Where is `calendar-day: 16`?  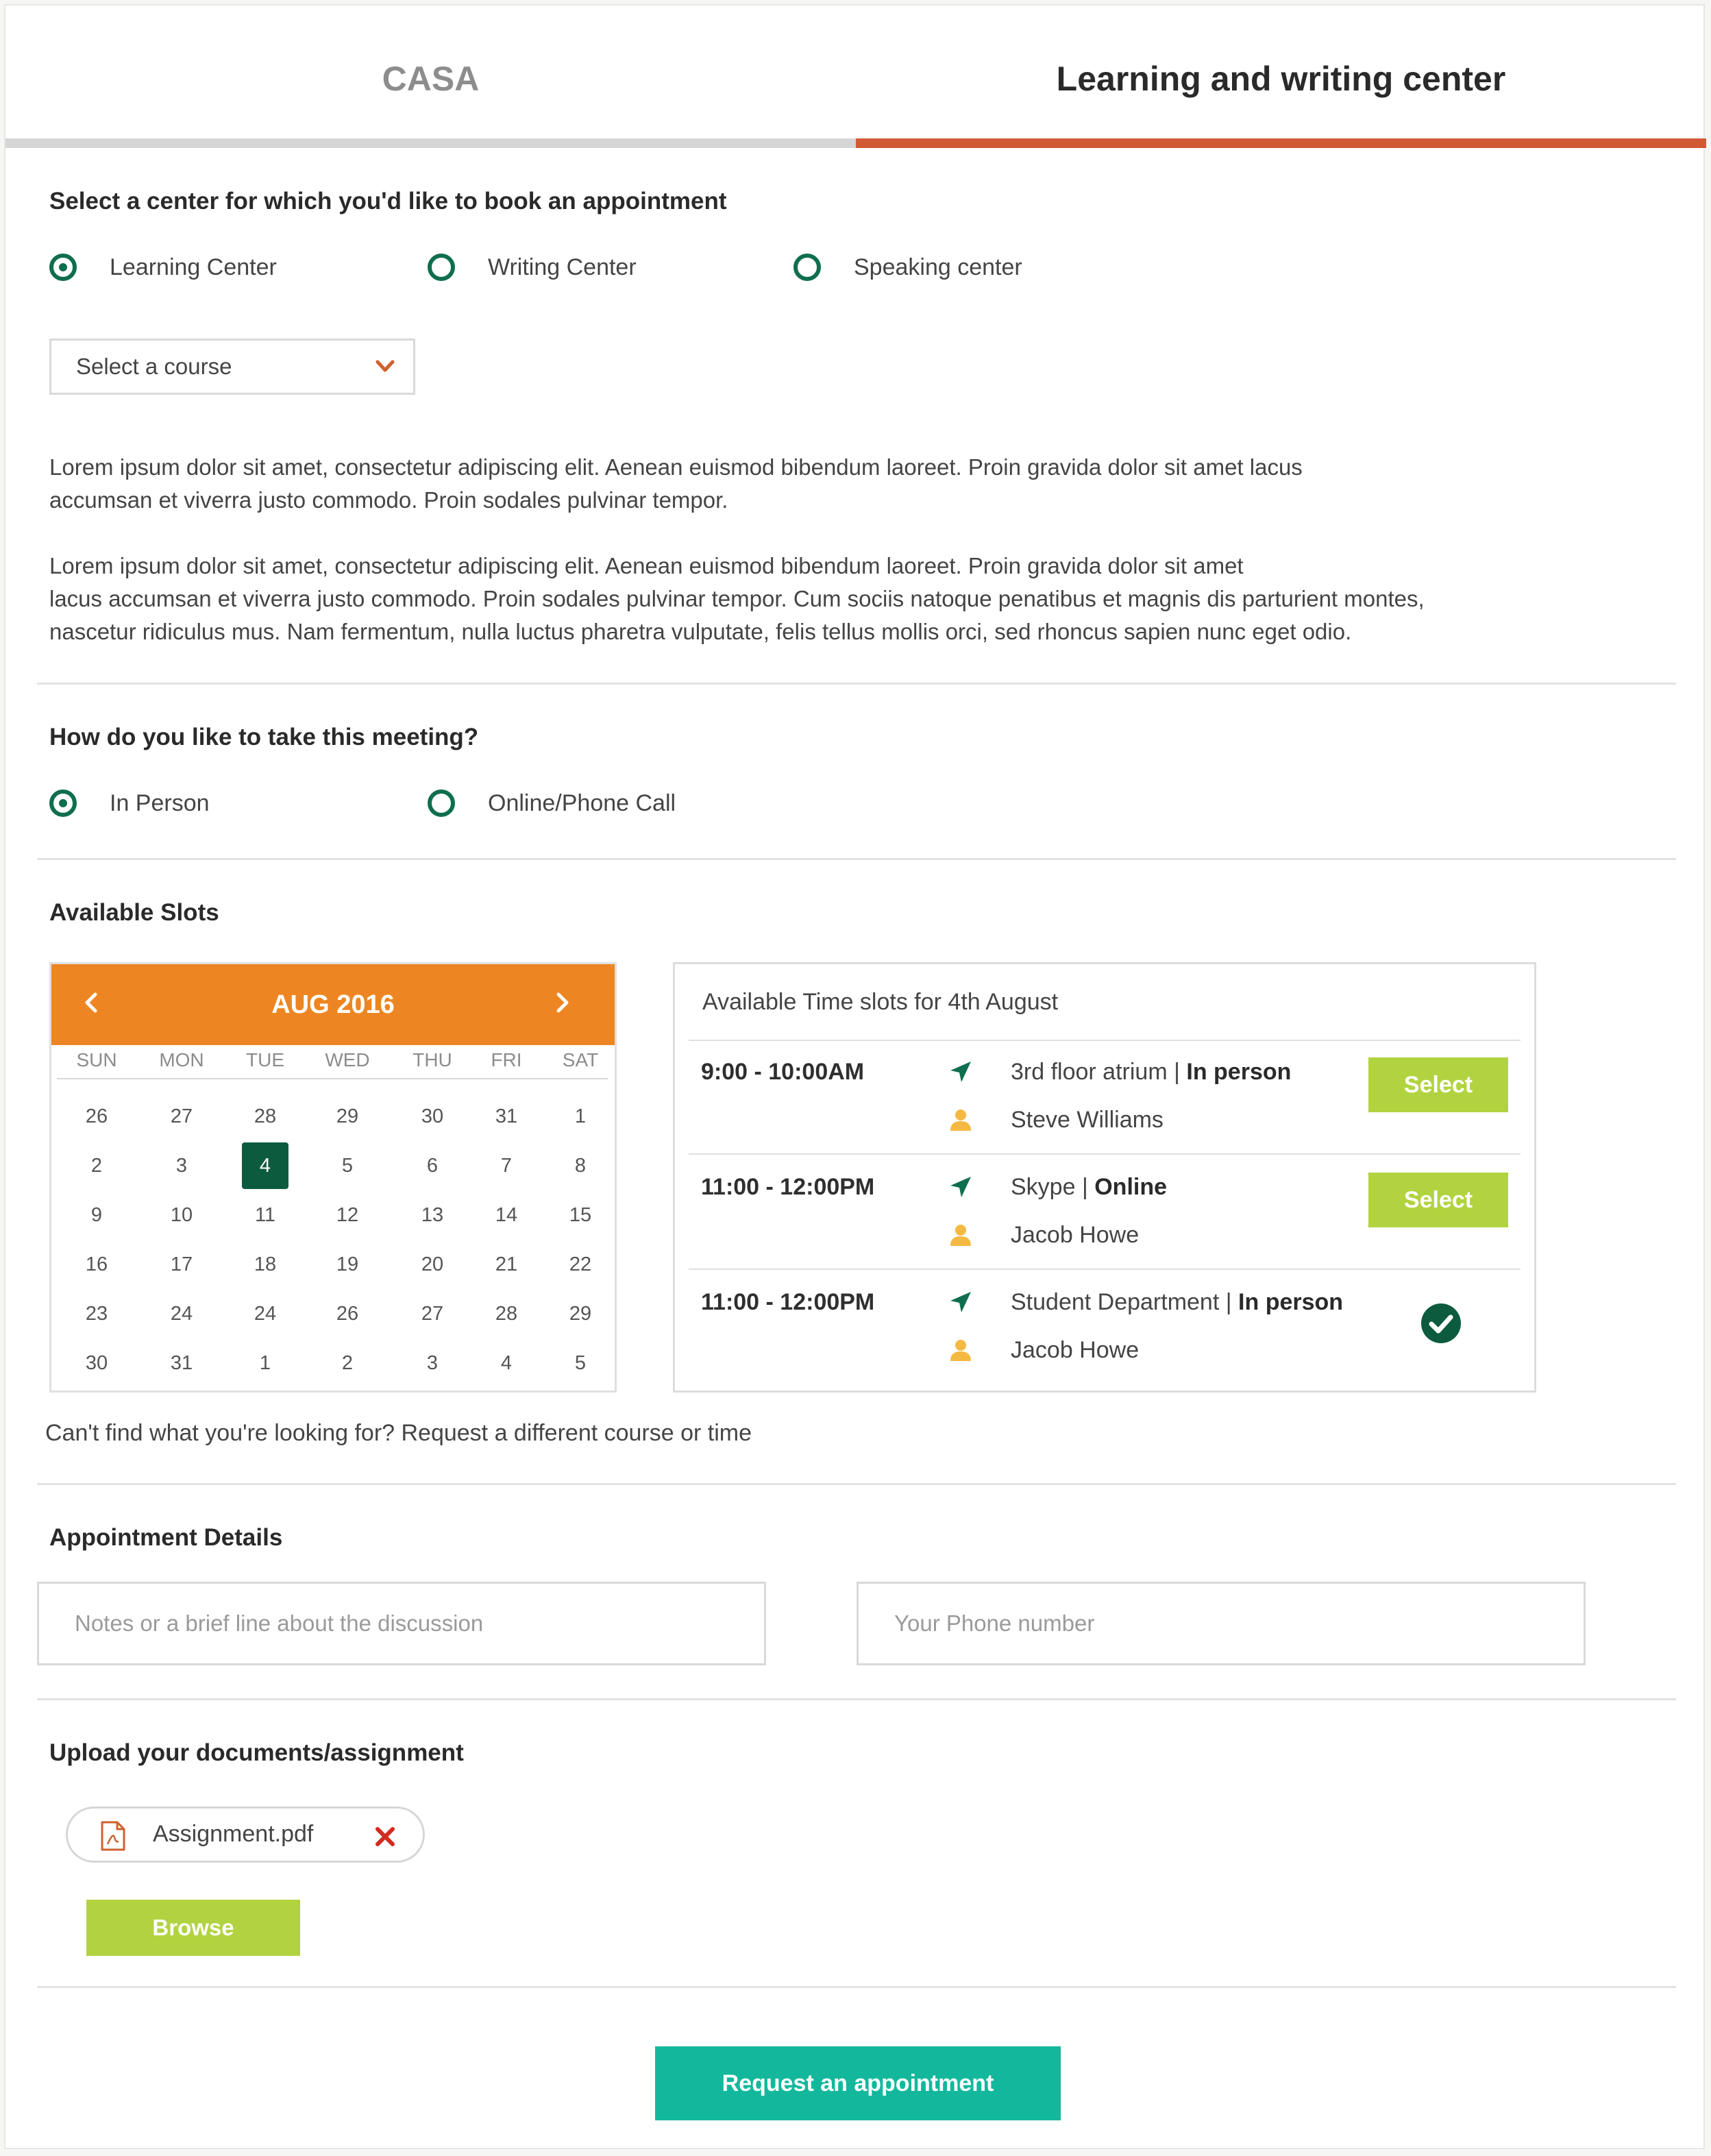 calendar-day: 16 is located at coordinates (96, 1264).